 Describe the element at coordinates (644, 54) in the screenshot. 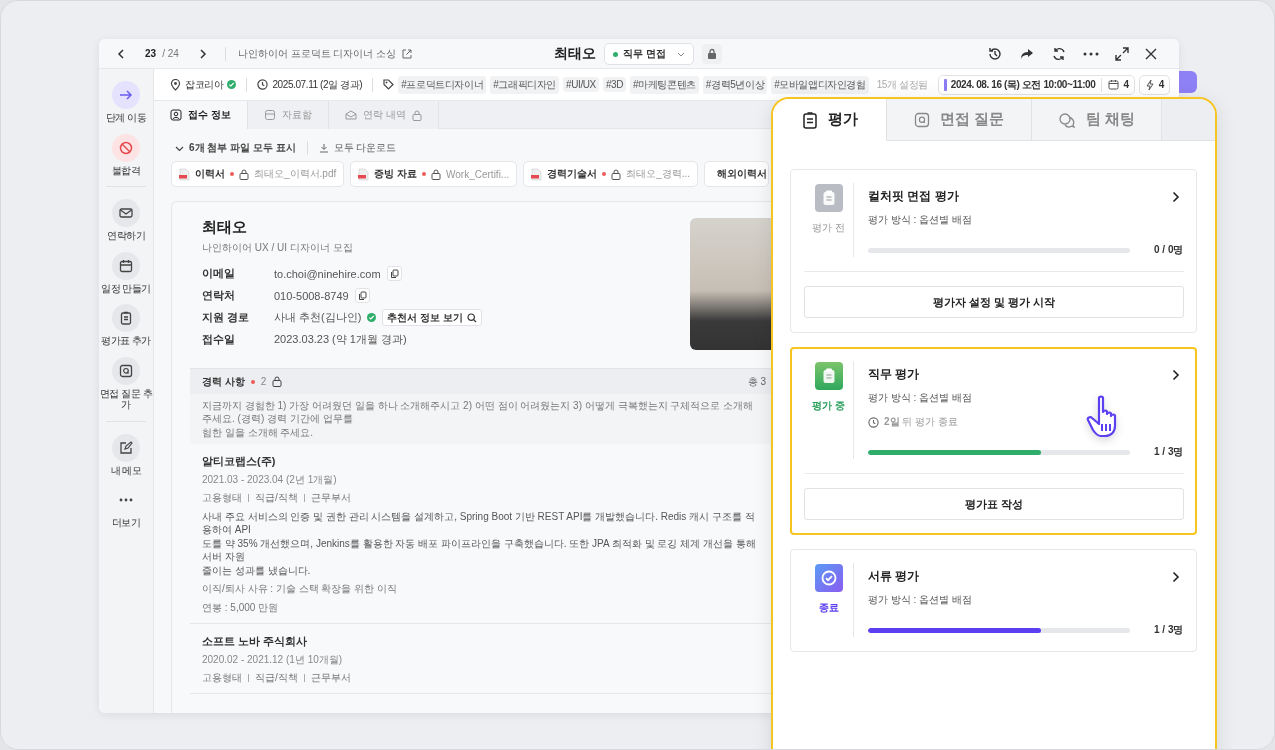

I see `stage-label: 직무 면접` at that location.